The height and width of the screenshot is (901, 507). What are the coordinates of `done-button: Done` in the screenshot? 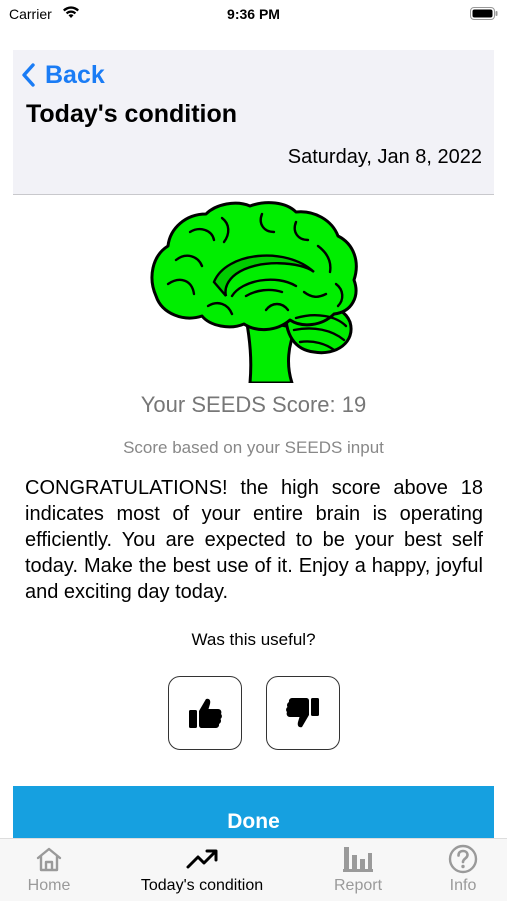 It's located at (253, 813).